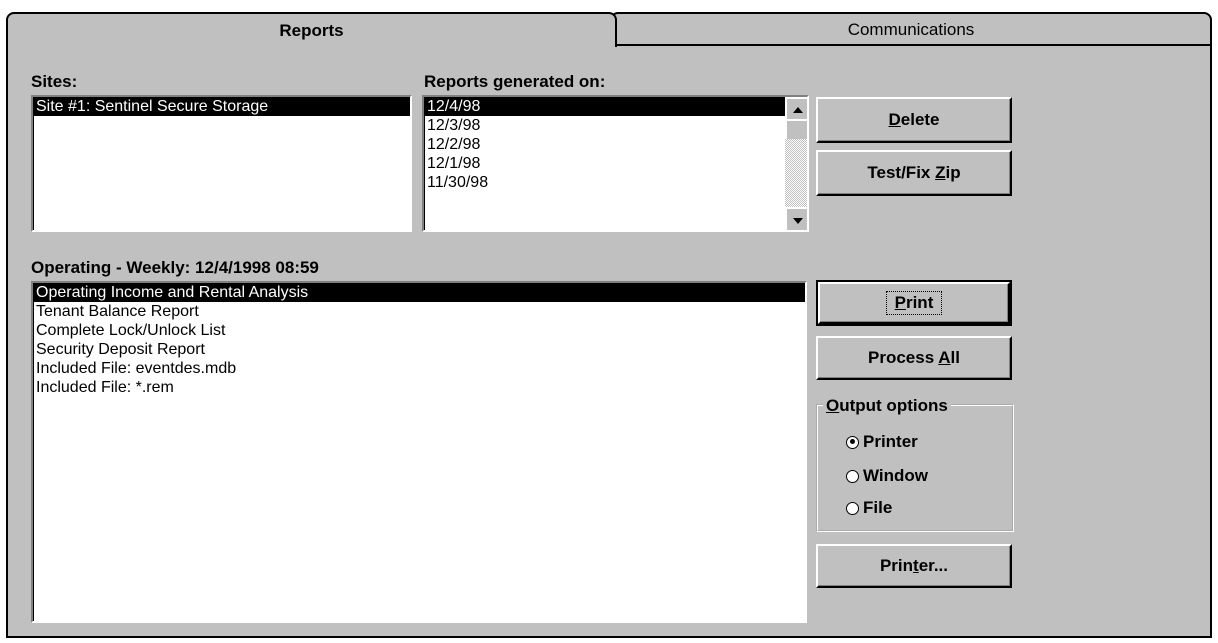  What do you see at coordinates (221, 163) in the screenshot?
I see `sites-listbox: Site #1: Sentinel Secure Storage` at bounding box center [221, 163].